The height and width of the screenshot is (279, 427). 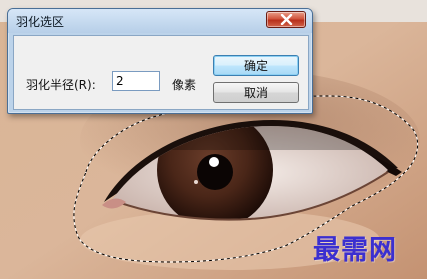 I want to click on feather-radius-label: 羽化半径(R):, so click(x=61, y=85).